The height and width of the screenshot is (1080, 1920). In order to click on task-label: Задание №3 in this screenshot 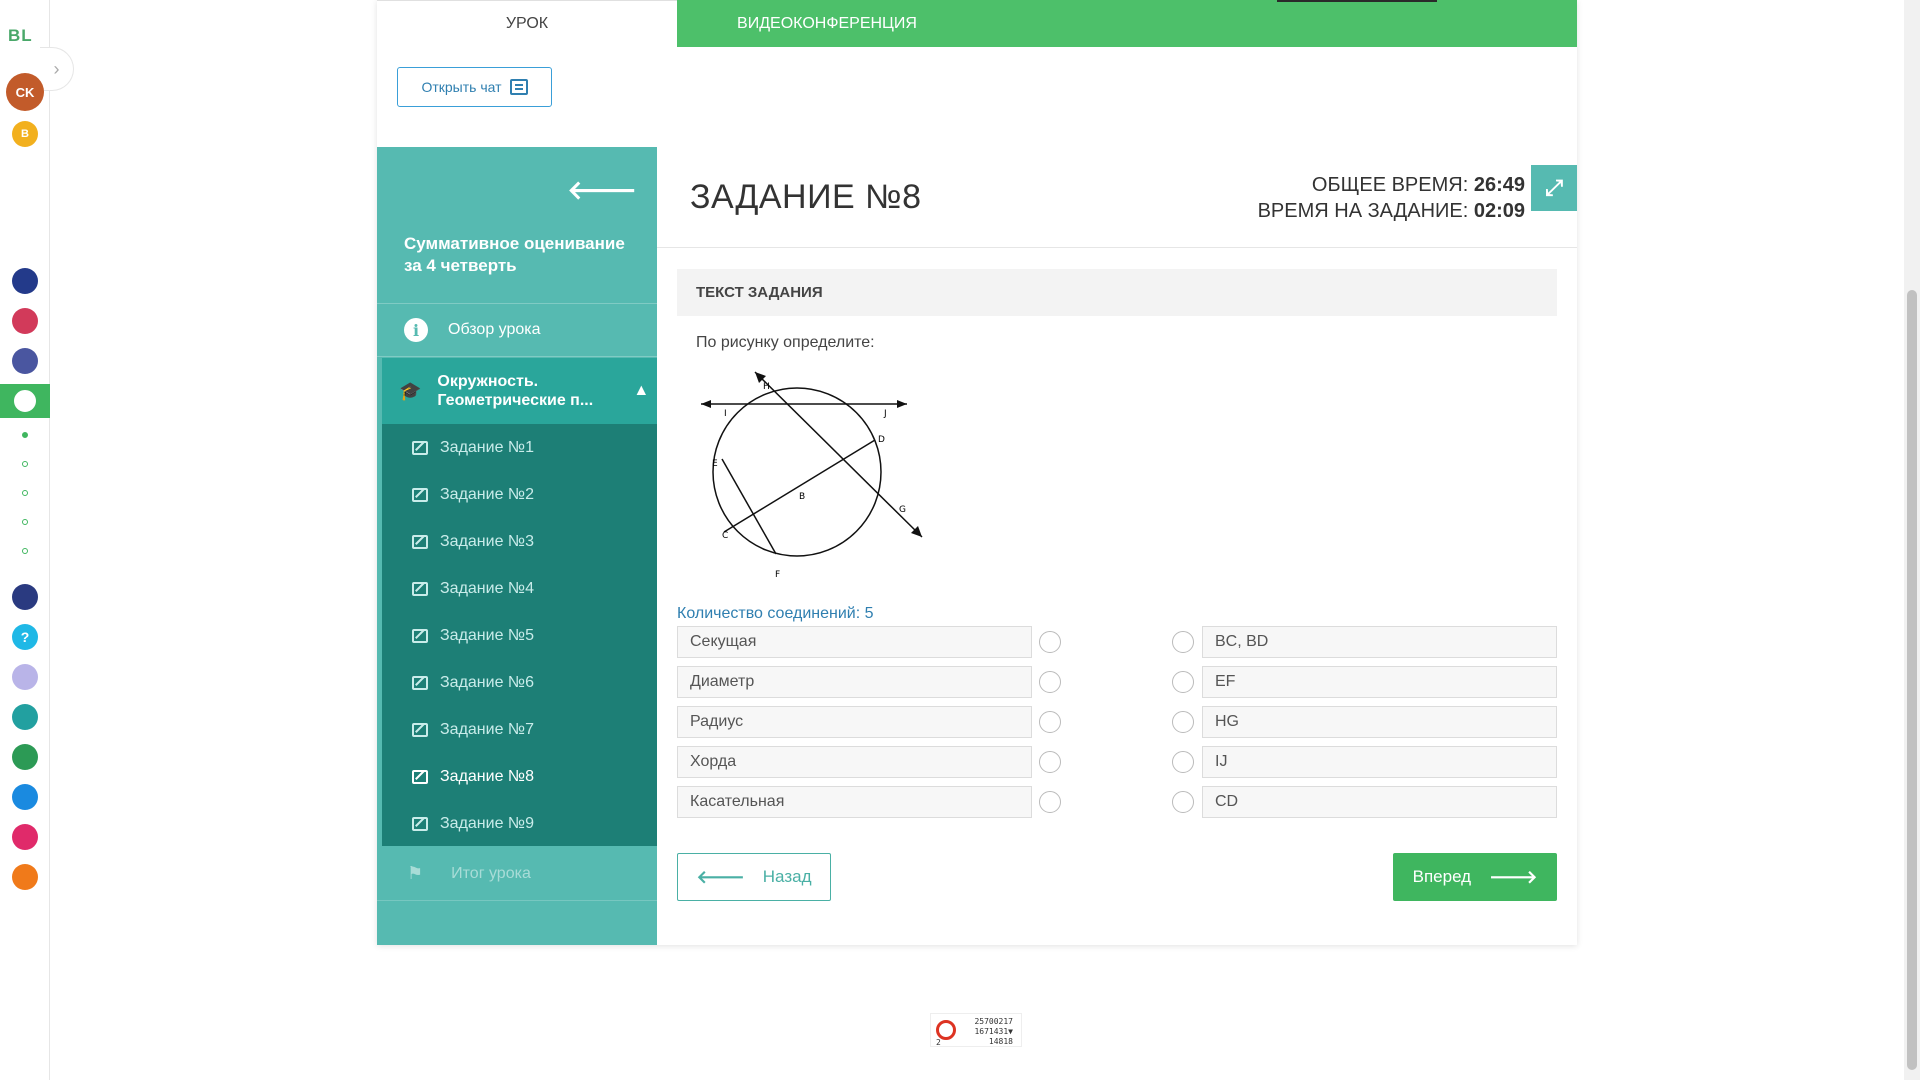, I will do `click(487, 541)`.